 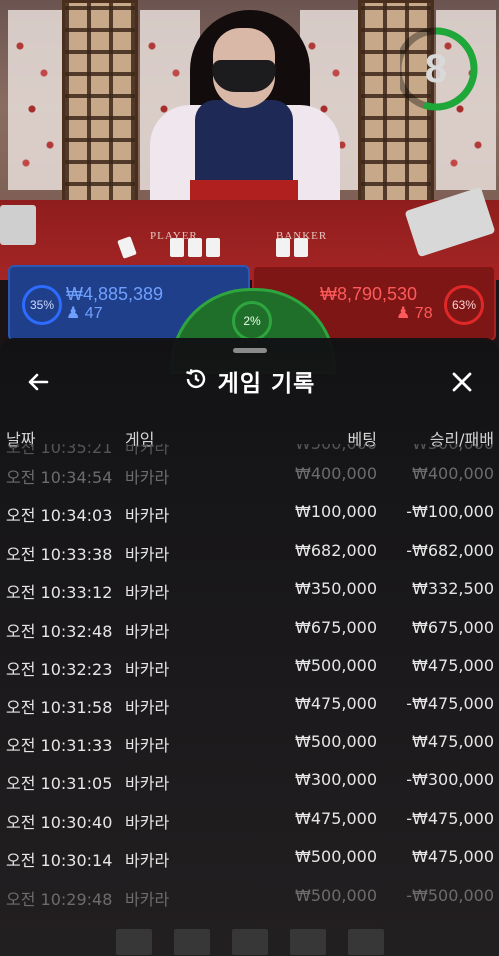 I want to click on player-count-value: 47, so click(x=93, y=313).